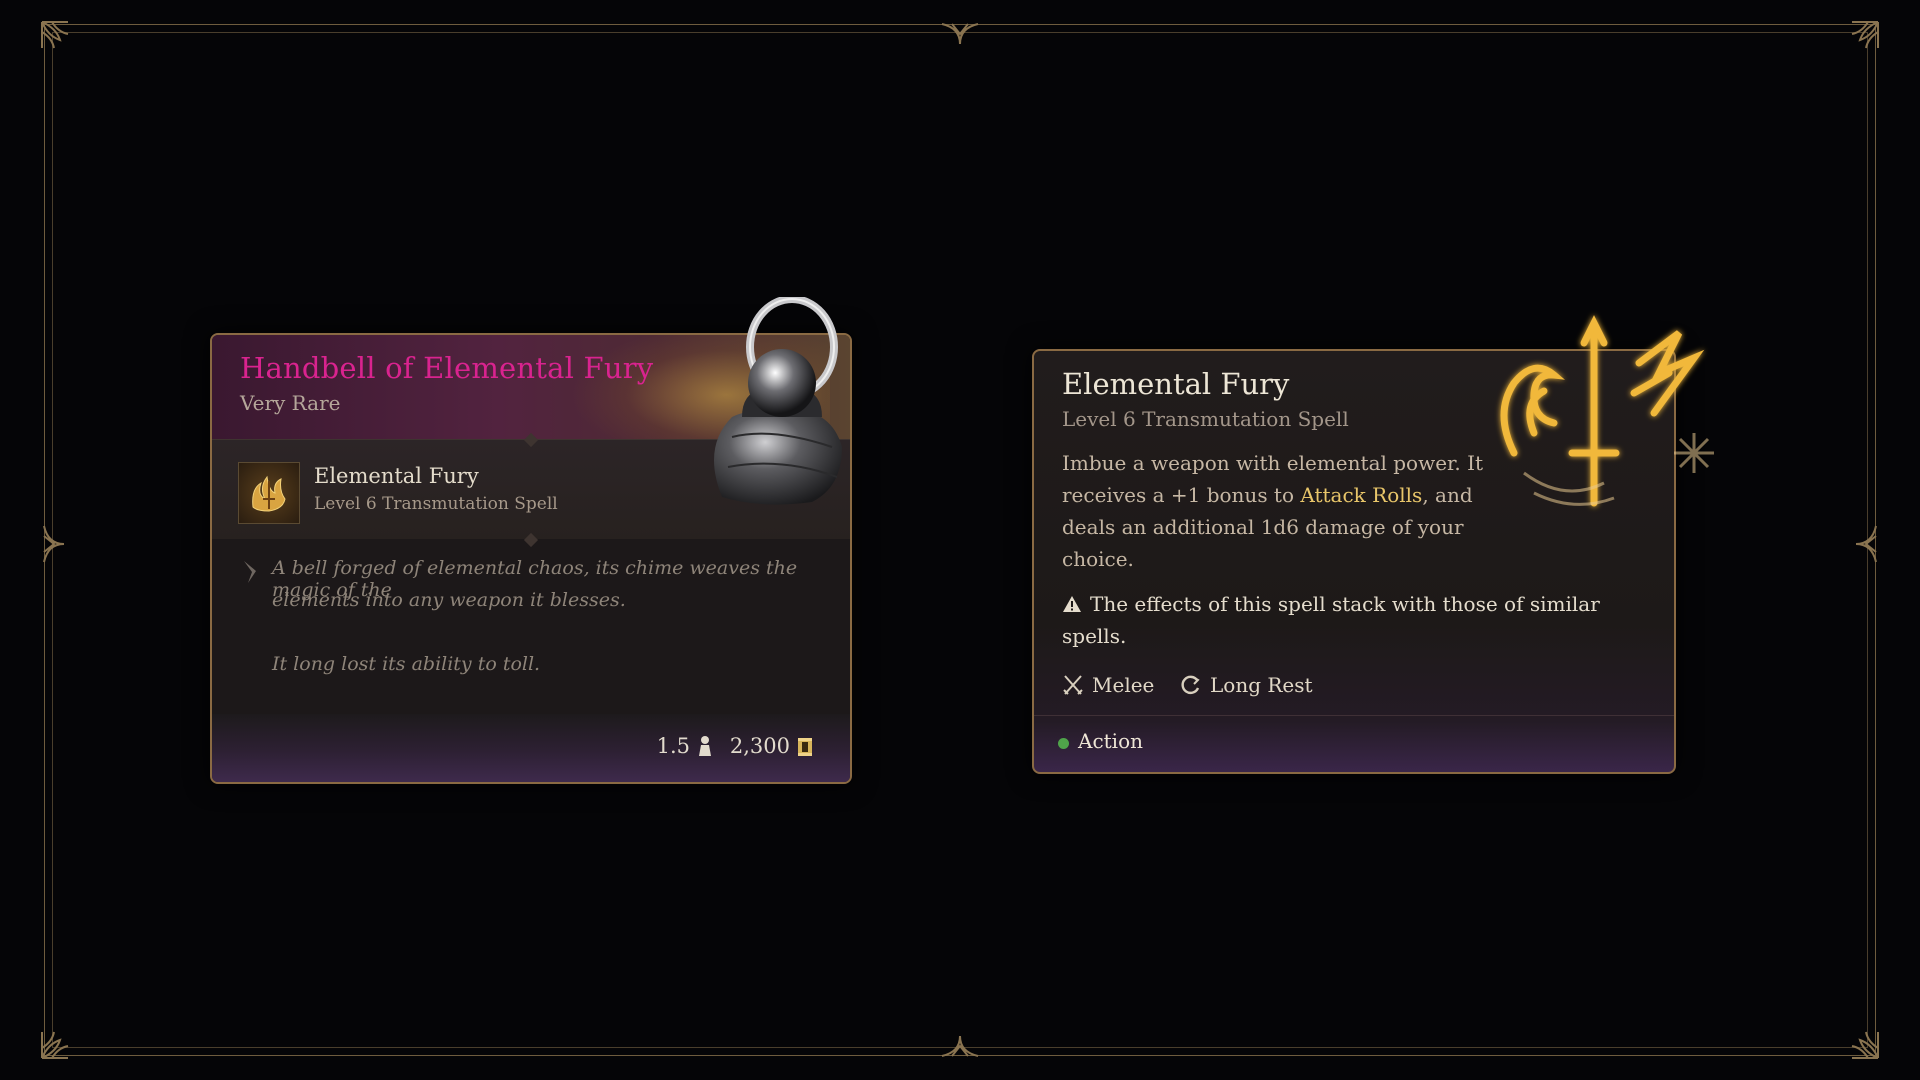  Describe the element at coordinates (772, 406) in the screenshot. I see `handbell-icon` at that location.